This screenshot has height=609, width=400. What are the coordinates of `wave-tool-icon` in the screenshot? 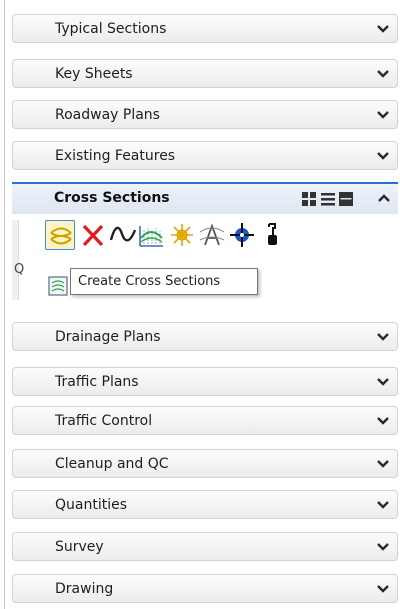 It's located at (123, 234).